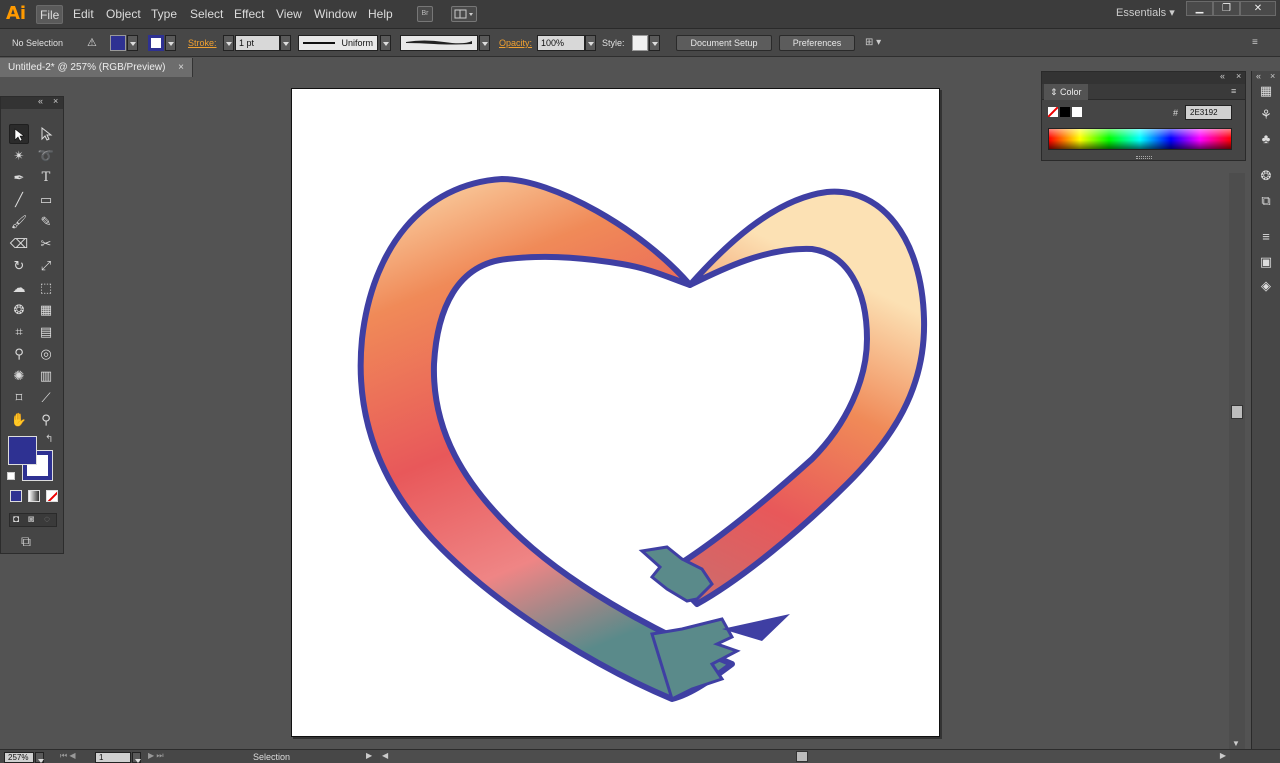 This screenshot has width=1280, height=763. Describe the element at coordinates (1237, 461) in the screenshot. I see `vertical-scrollbar: ▼` at that location.